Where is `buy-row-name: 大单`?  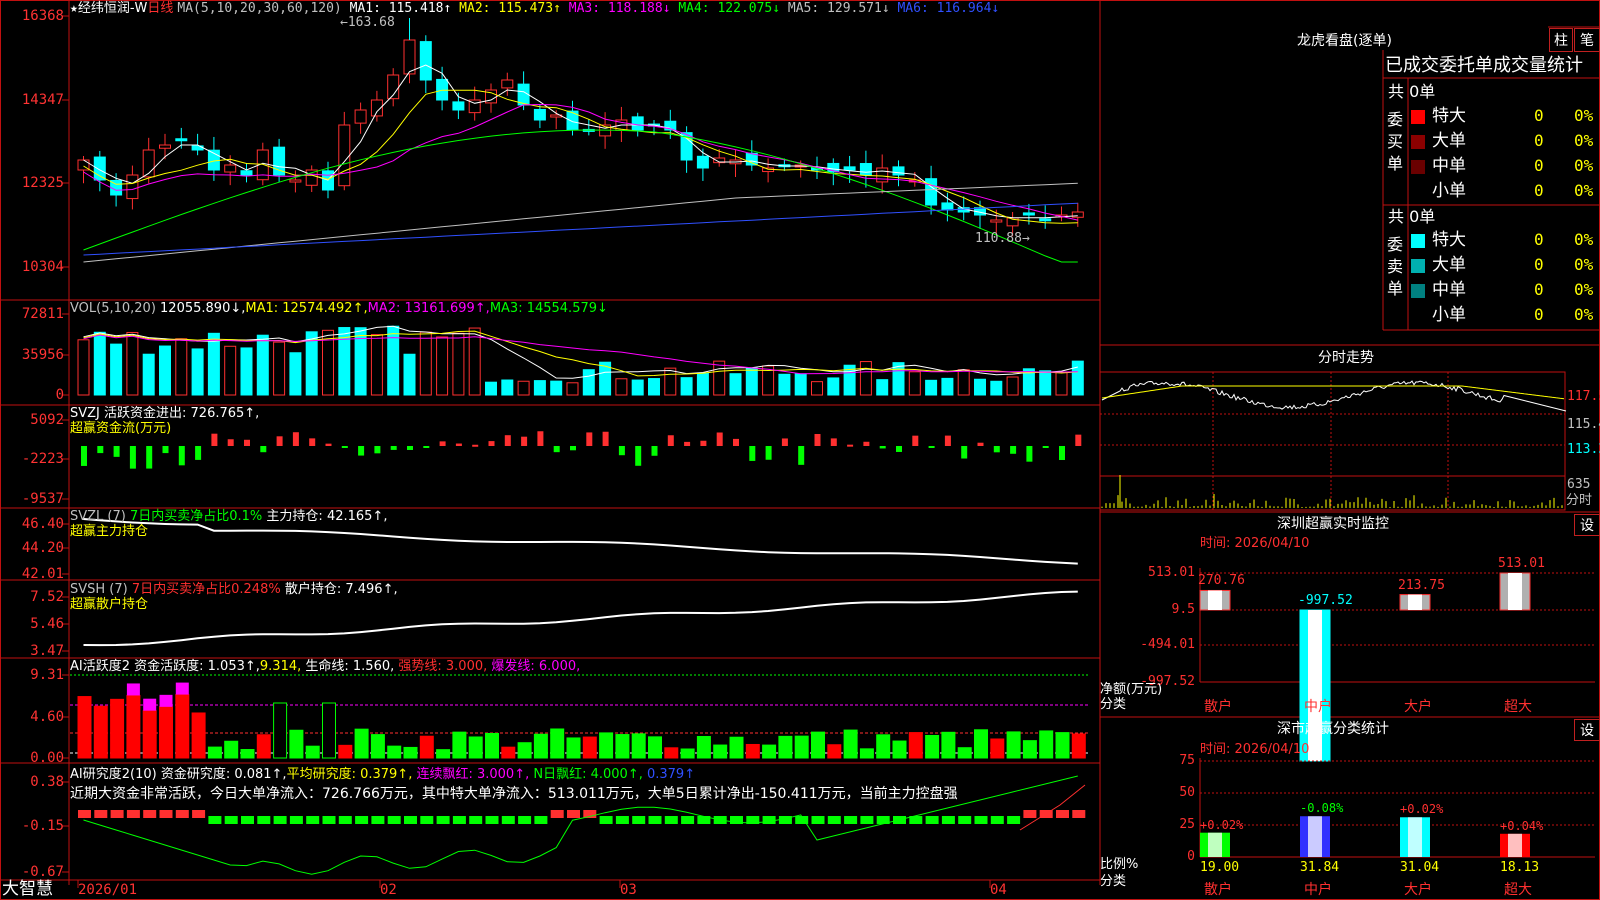
buy-row-name: 大单 is located at coordinates (1449, 141).